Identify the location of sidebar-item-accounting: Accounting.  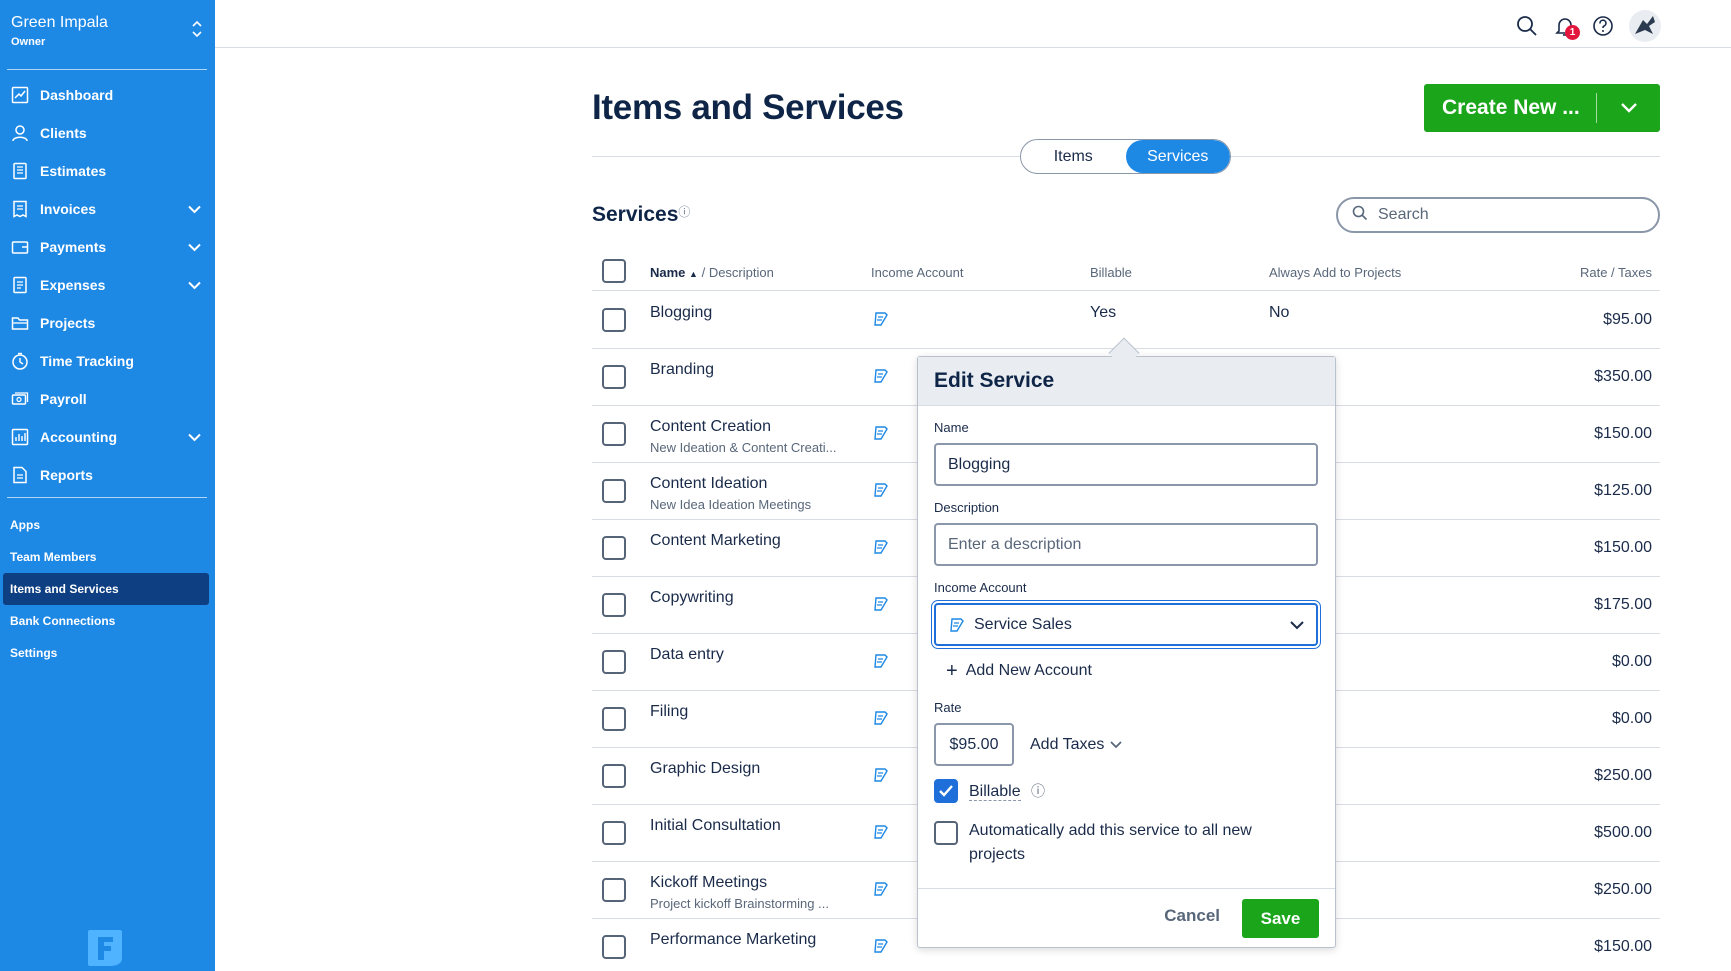
(107, 437).